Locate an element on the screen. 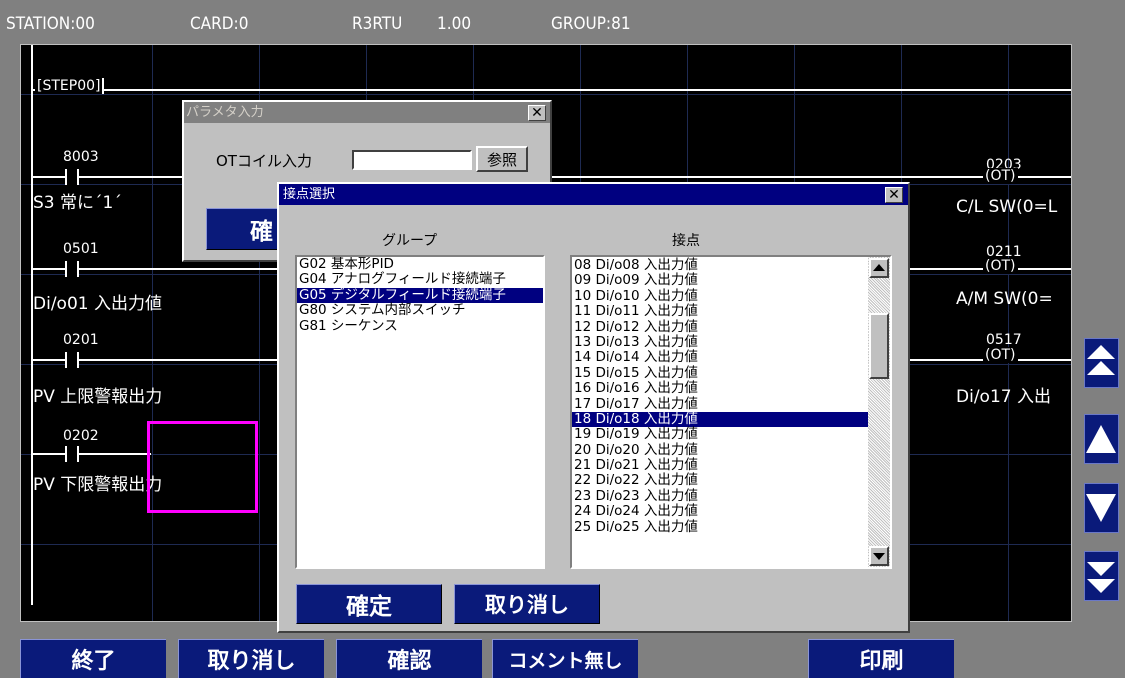 This screenshot has height=678, width=1125. scroll-up-button is located at coordinates (1101, 439).